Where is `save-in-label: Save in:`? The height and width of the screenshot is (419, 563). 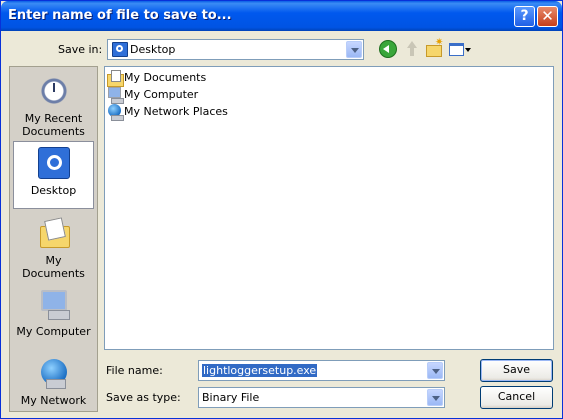
save-in-label: Save in: is located at coordinates (80, 49).